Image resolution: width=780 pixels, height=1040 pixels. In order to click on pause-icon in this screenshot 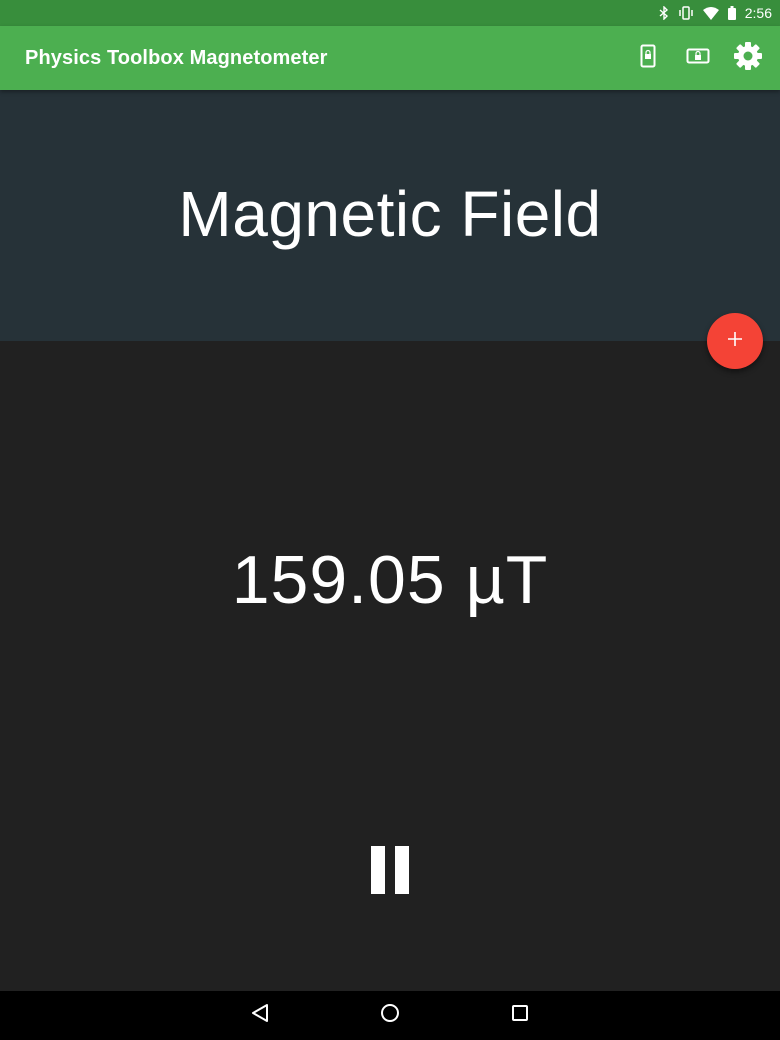, I will do `click(390, 870)`.